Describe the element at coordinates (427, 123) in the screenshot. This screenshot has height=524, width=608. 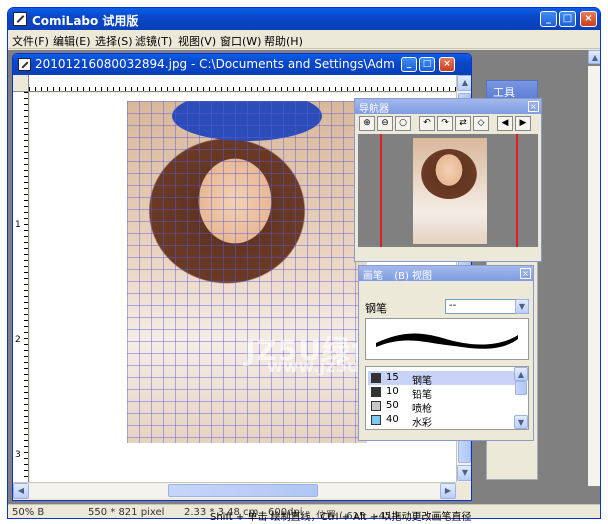
I see `rotate-left-icon: ↶` at that location.